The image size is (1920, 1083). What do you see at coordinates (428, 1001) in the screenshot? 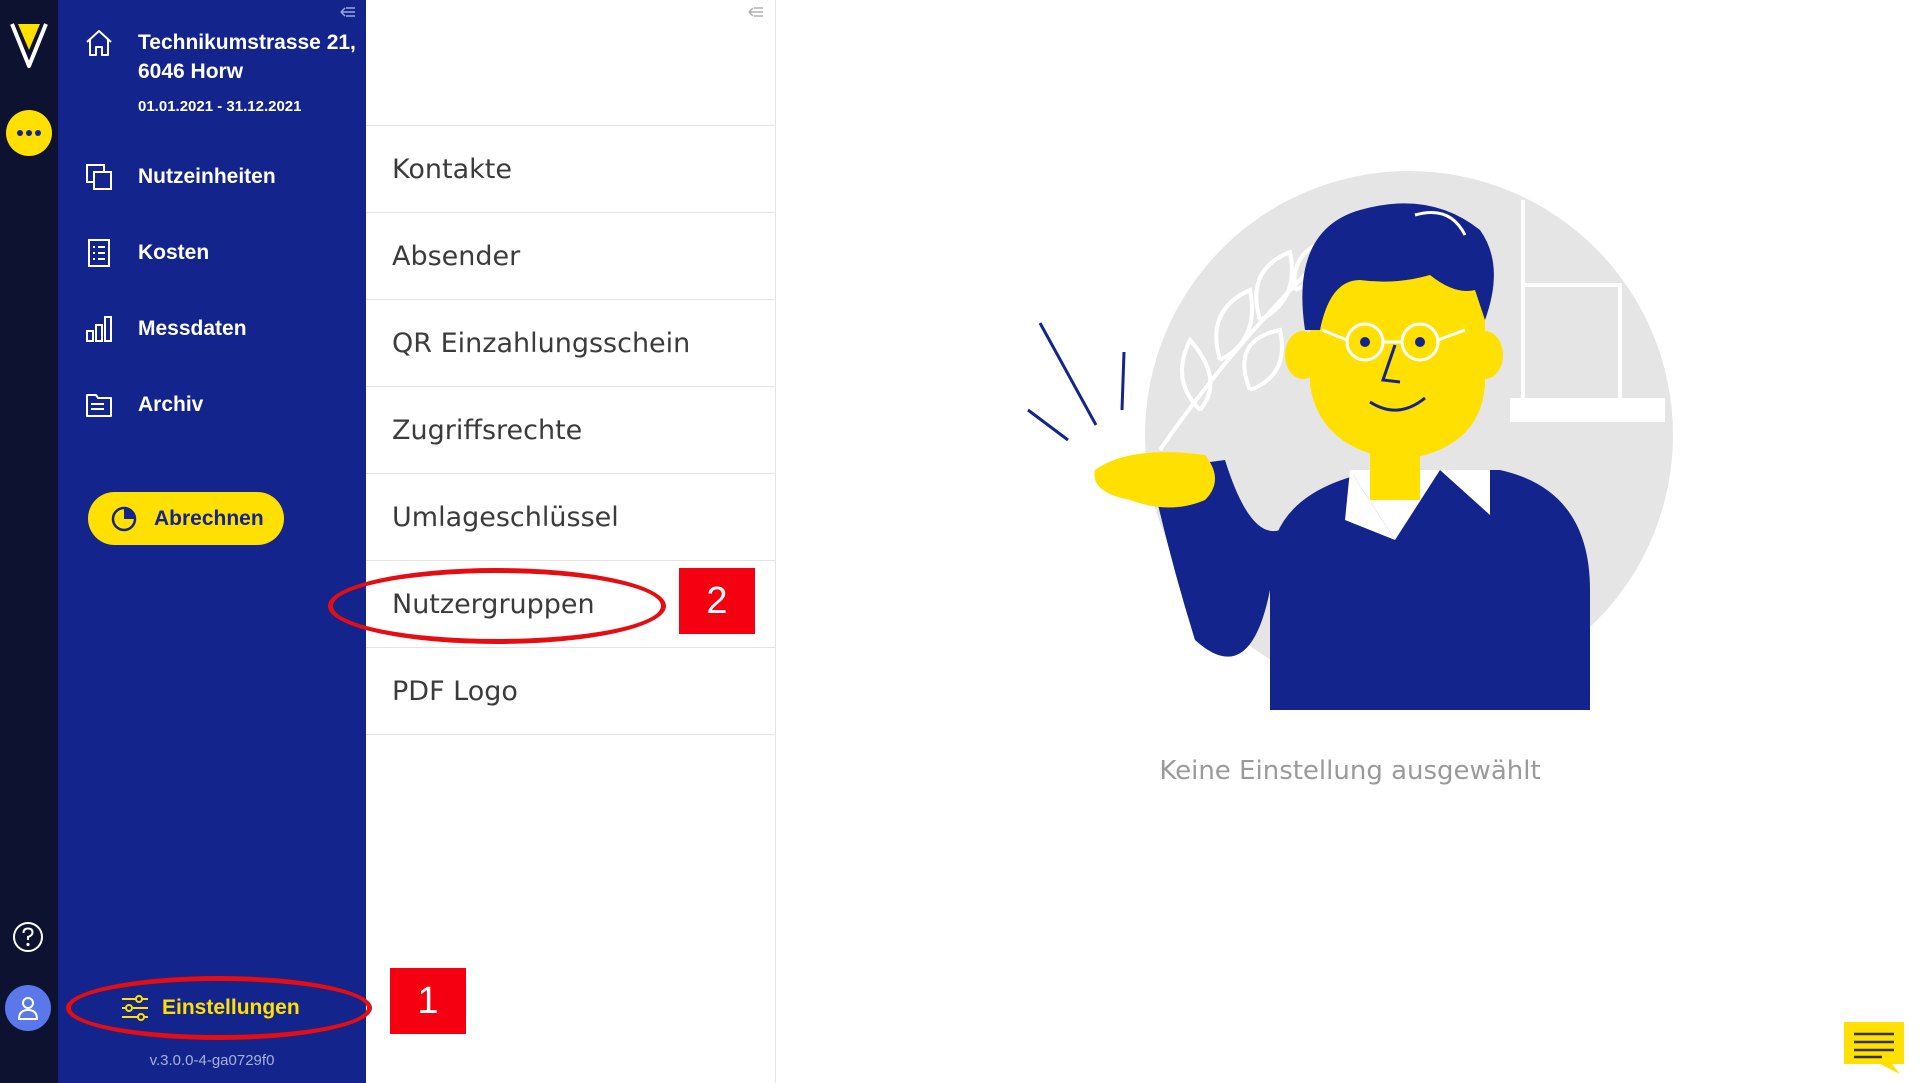
I see `annotation-badge-1: 1` at bounding box center [428, 1001].